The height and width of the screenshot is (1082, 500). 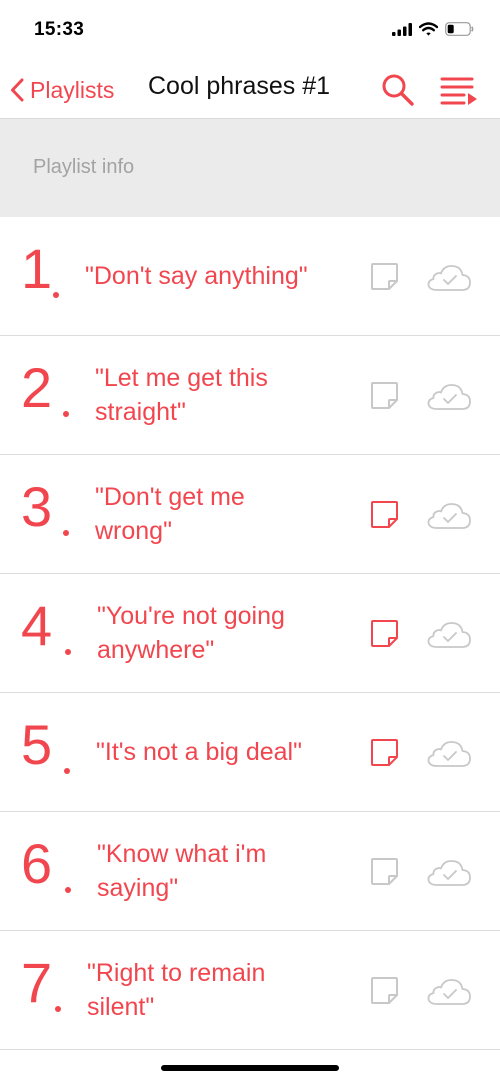 I want to click on back-button-label: Playlists, so click(x=72, y=89).